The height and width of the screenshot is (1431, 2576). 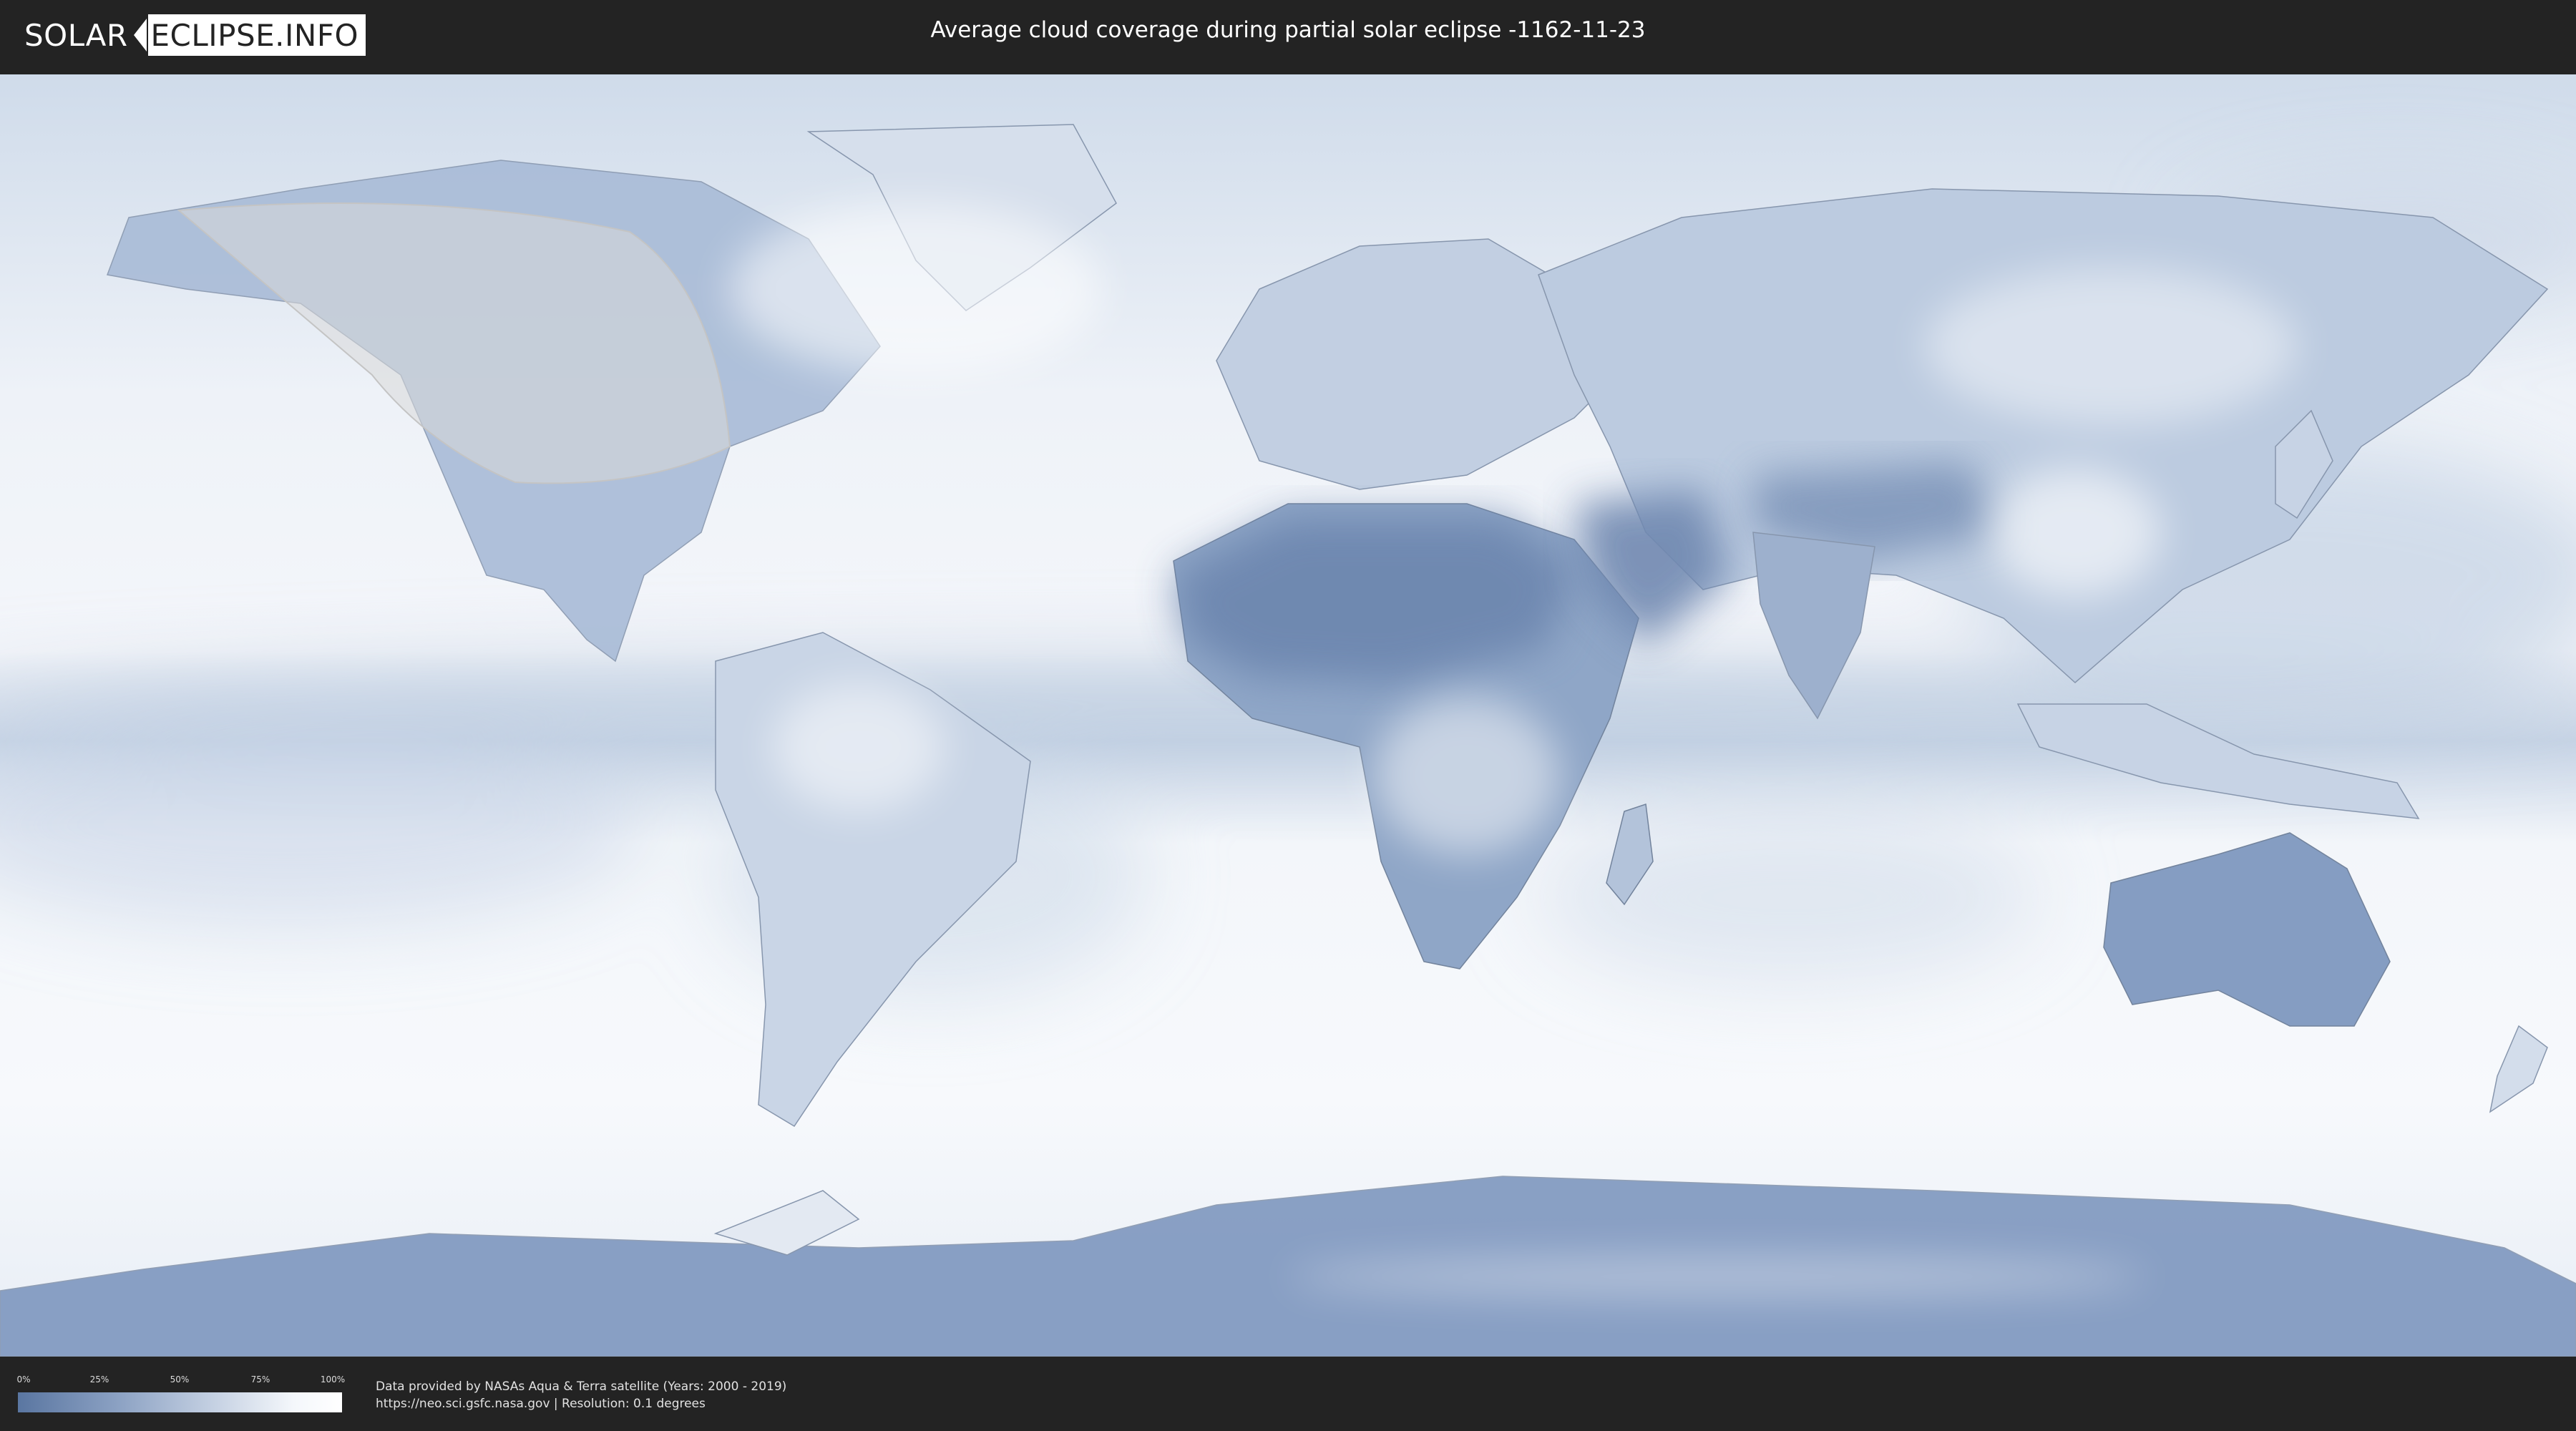 What do you see at coordinates (260, 1379) in the screenshot?
I see `legend-tick-75: 75%` at bounding box center [260, 1379].